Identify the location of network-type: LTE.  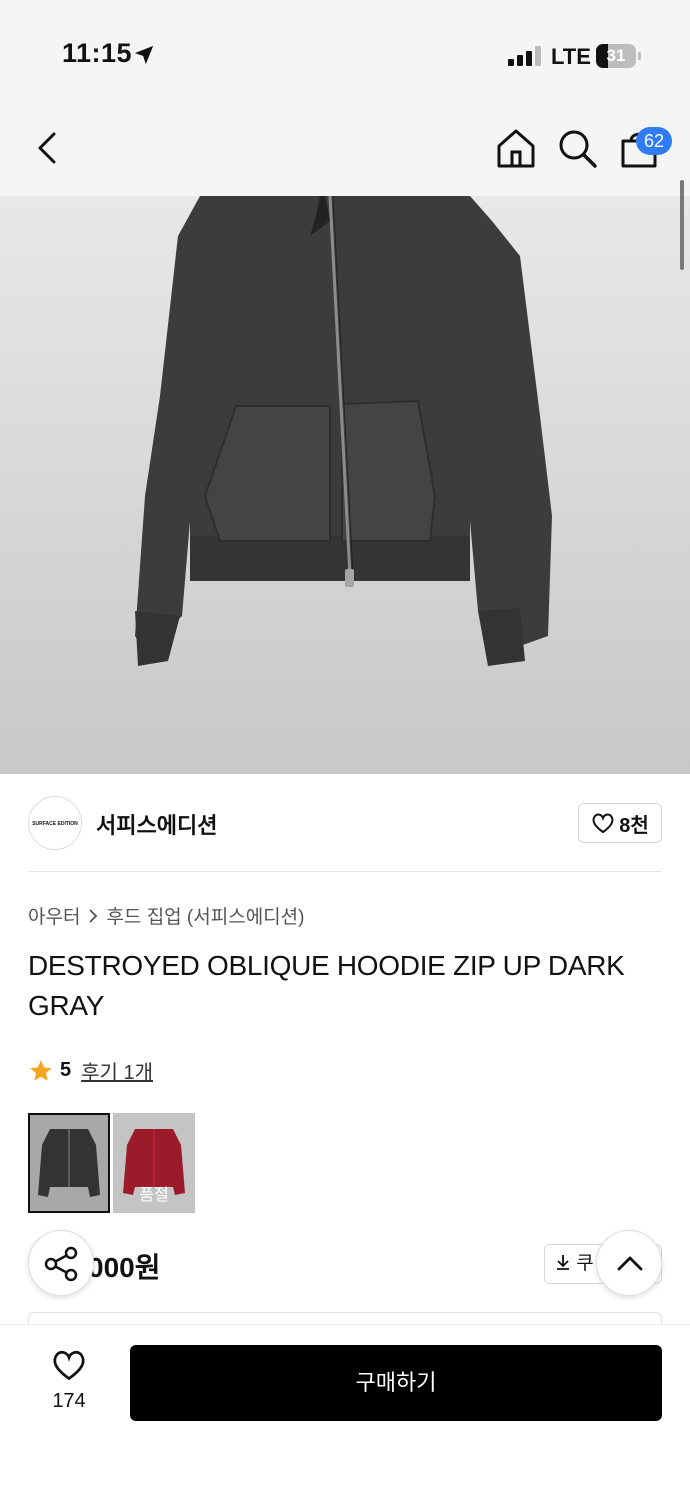
(571, 56).